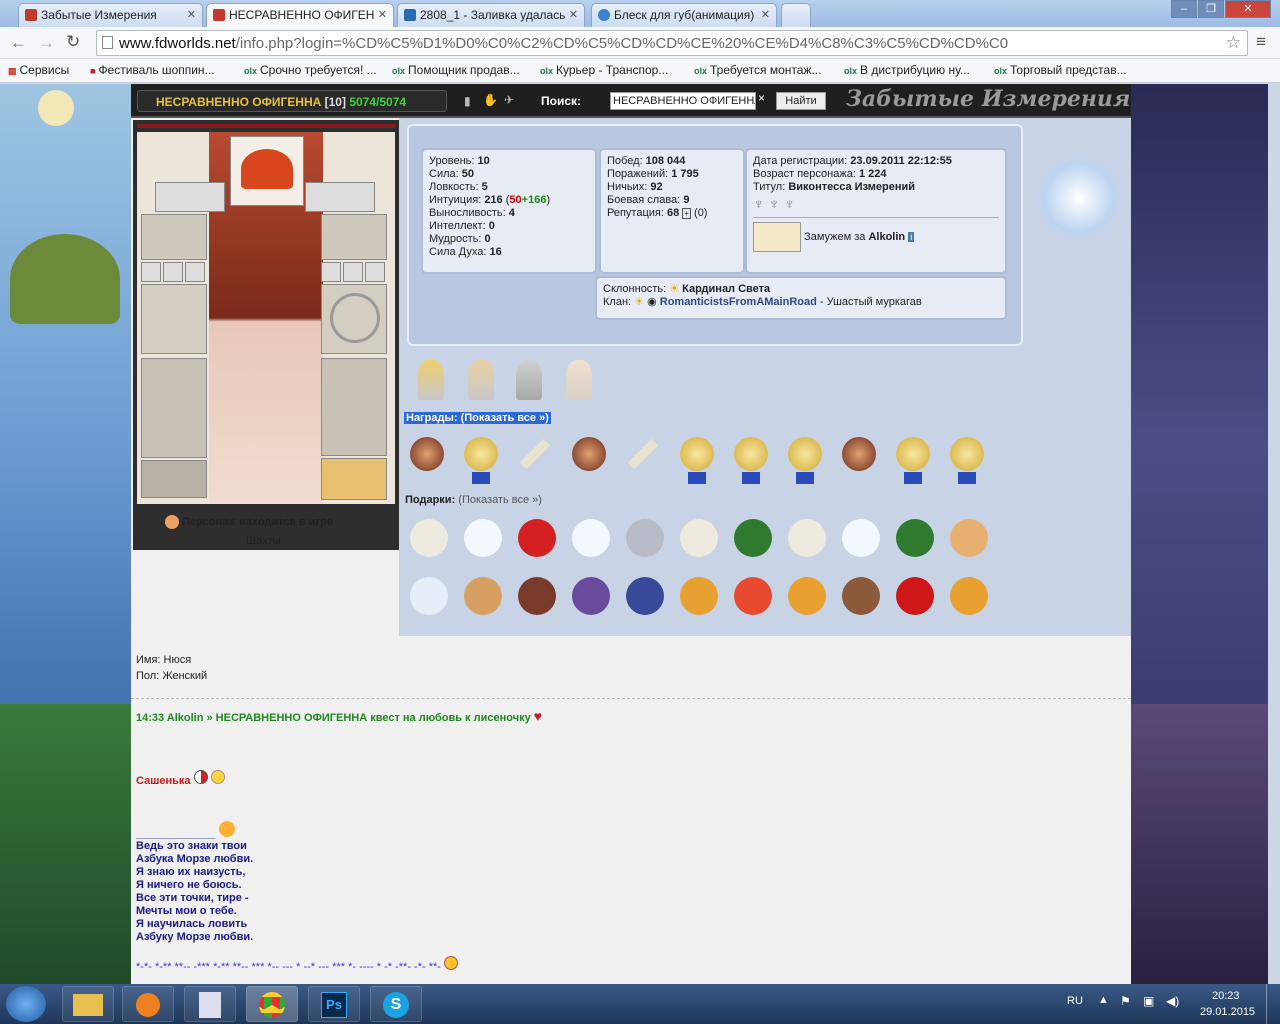 This screenshot has height=1024, width=1280. Describe the element at coordinates (18, 43) in the screenshot. I see `back-icon: ←` at that location.